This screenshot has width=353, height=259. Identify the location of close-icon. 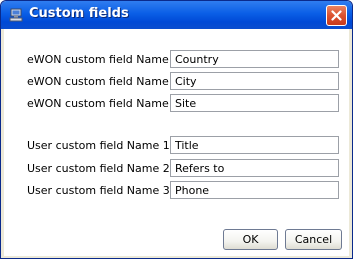
(336, 15).